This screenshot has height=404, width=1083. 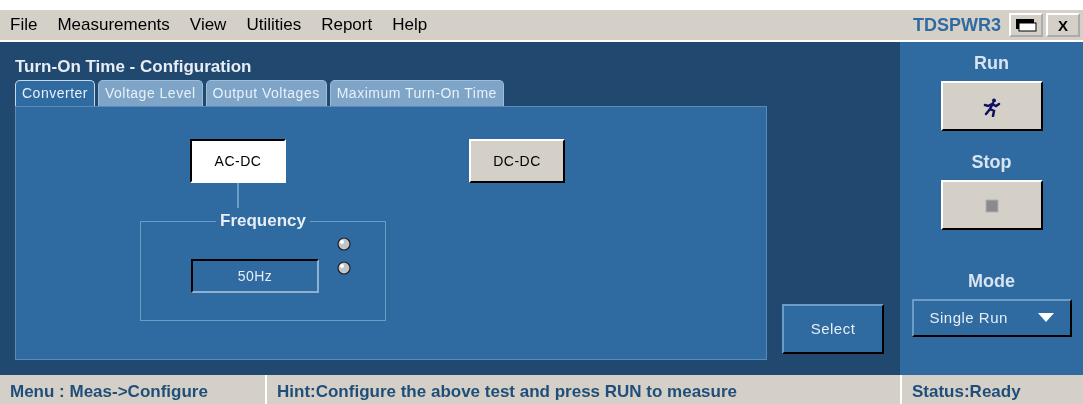 What do you see at coordinates (517, 161) in the screenshot?
I see `converter-button: DC-DC` at bounding box center [517, 161].